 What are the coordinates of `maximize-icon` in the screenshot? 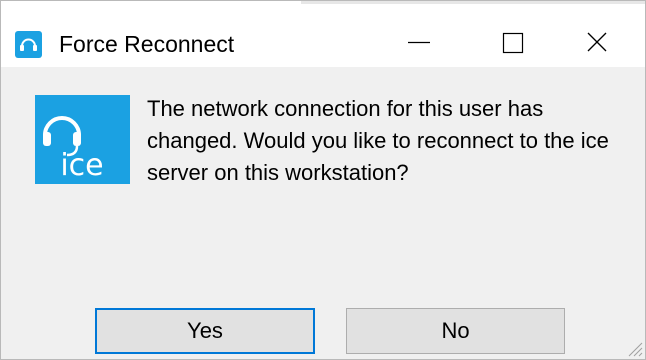 It's located at (513, 43).